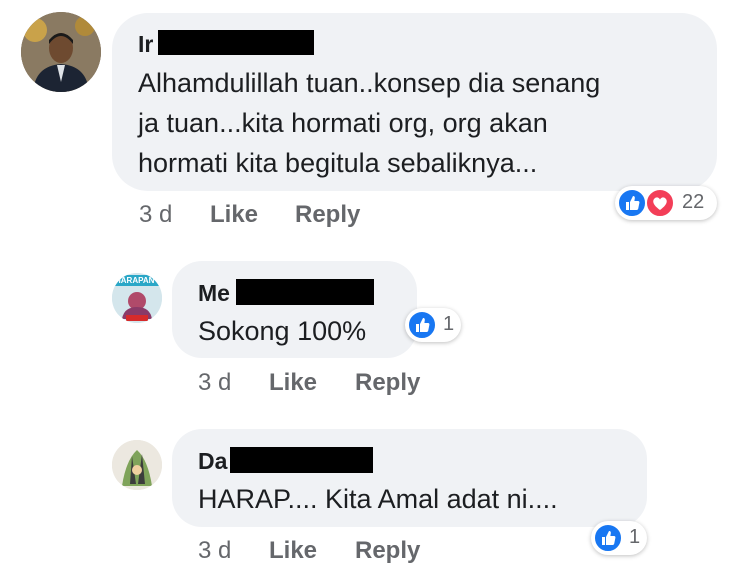 This screenshot has width=747, height=572. What do you see at coordinates (660, 203) in the screenshot?
I see `heart-icon` at bounding box center [660, 203].